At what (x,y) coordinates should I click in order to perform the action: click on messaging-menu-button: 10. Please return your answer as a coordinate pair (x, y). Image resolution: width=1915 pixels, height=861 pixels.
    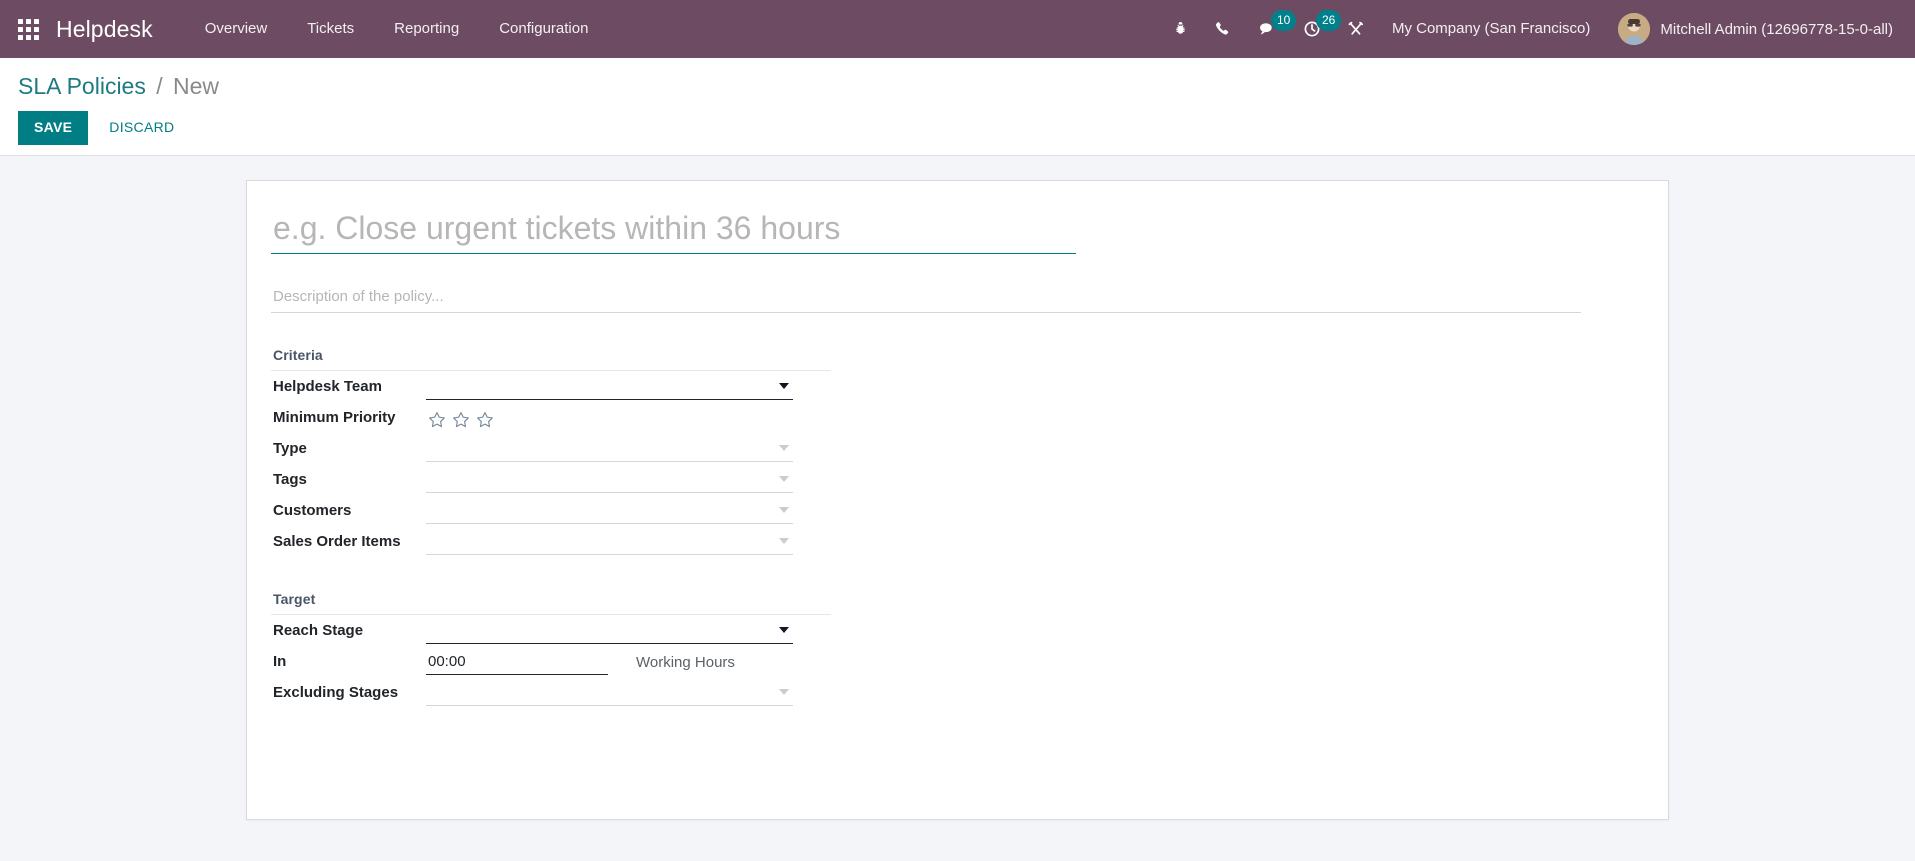
    Looking at the image, I should click on (1271, 29).